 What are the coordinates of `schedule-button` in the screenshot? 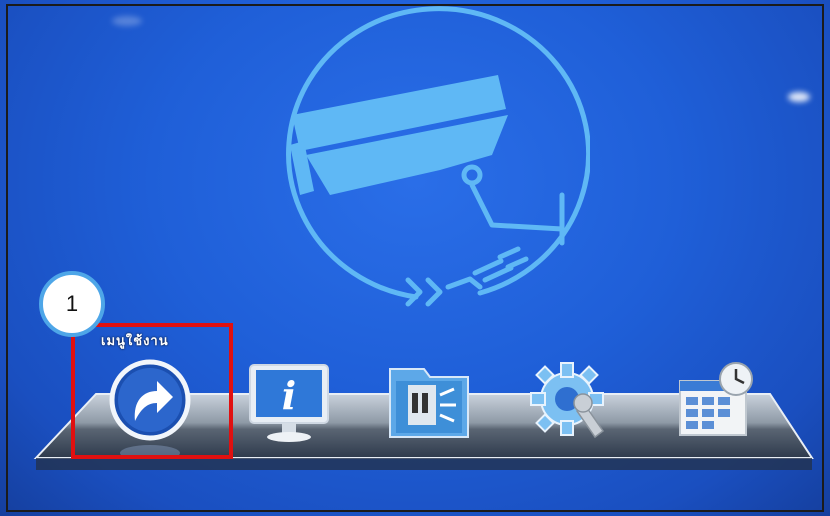 It's located at (715, 405).